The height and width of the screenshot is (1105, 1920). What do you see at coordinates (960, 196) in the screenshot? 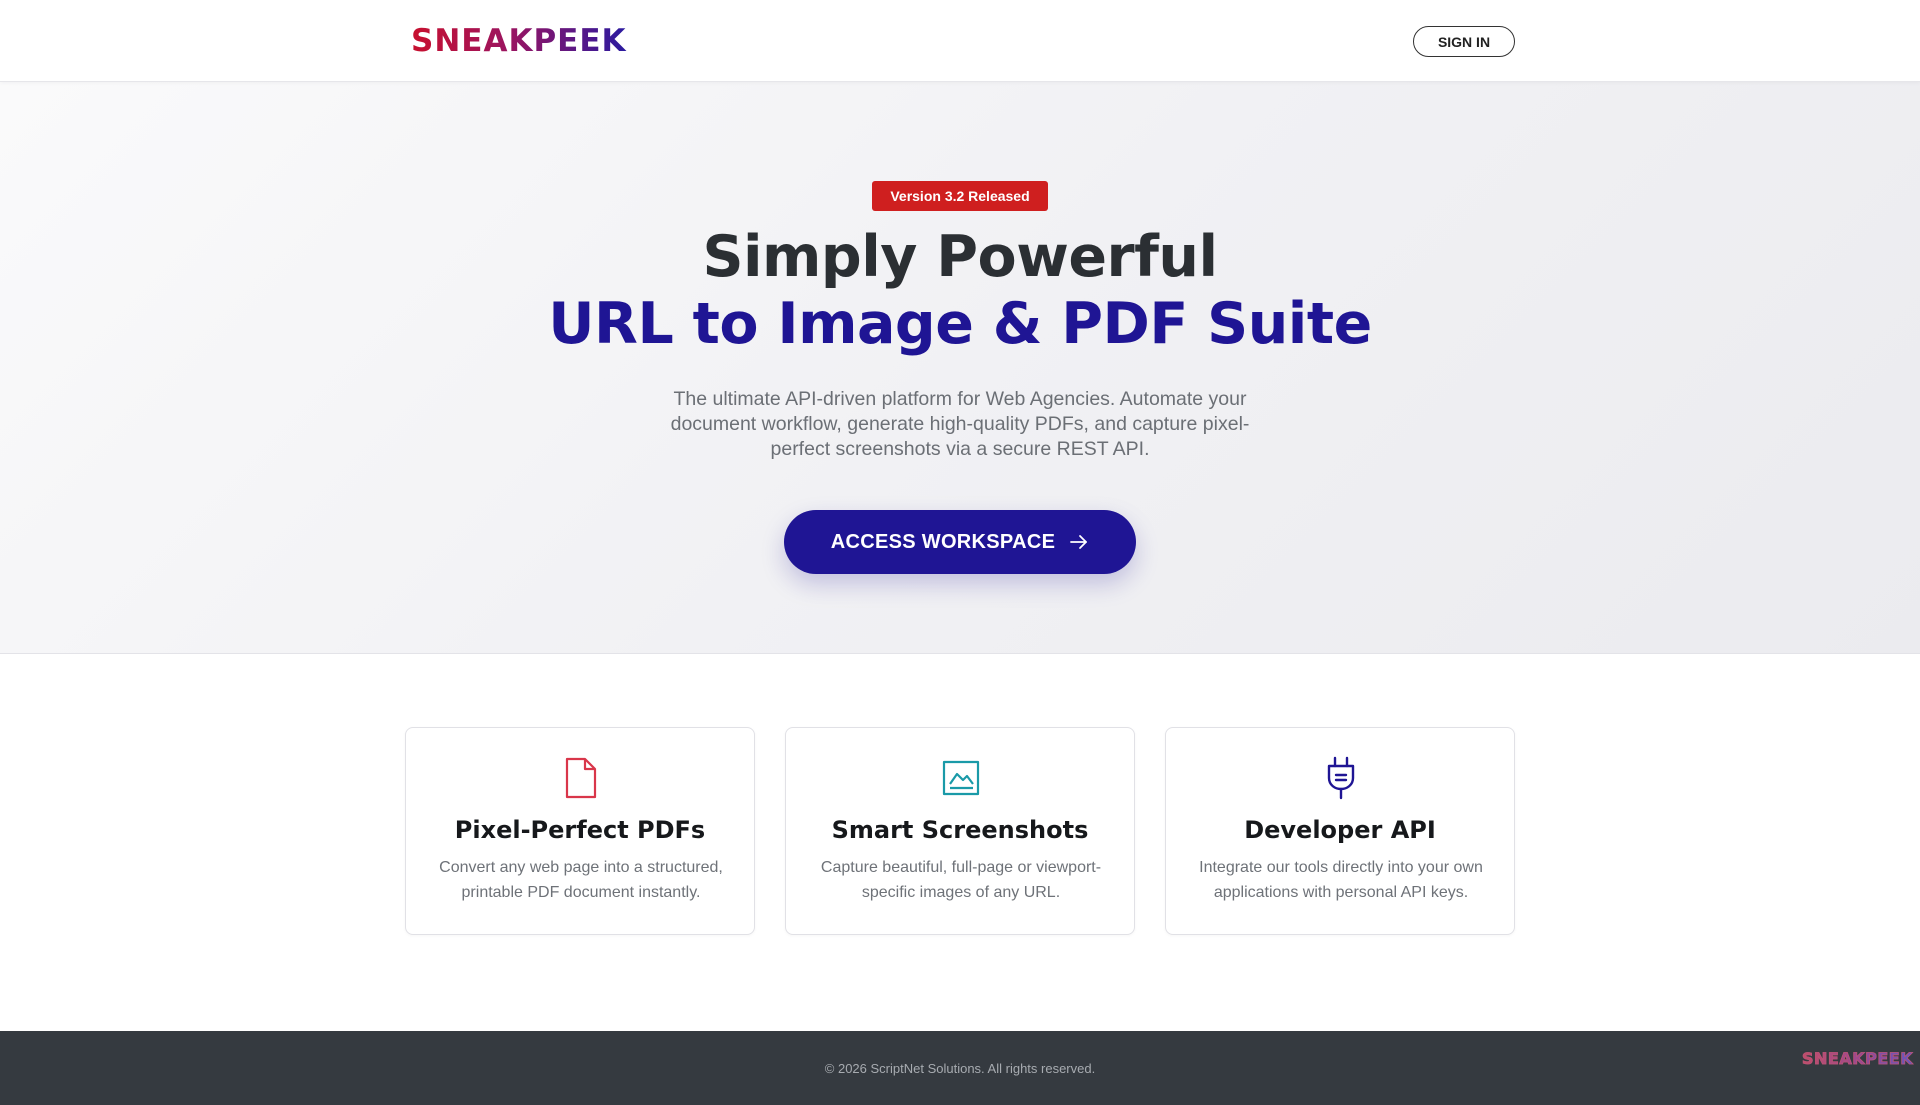
I see `version-badge: Version 3.2 Released` at bounding box center [960, 196].